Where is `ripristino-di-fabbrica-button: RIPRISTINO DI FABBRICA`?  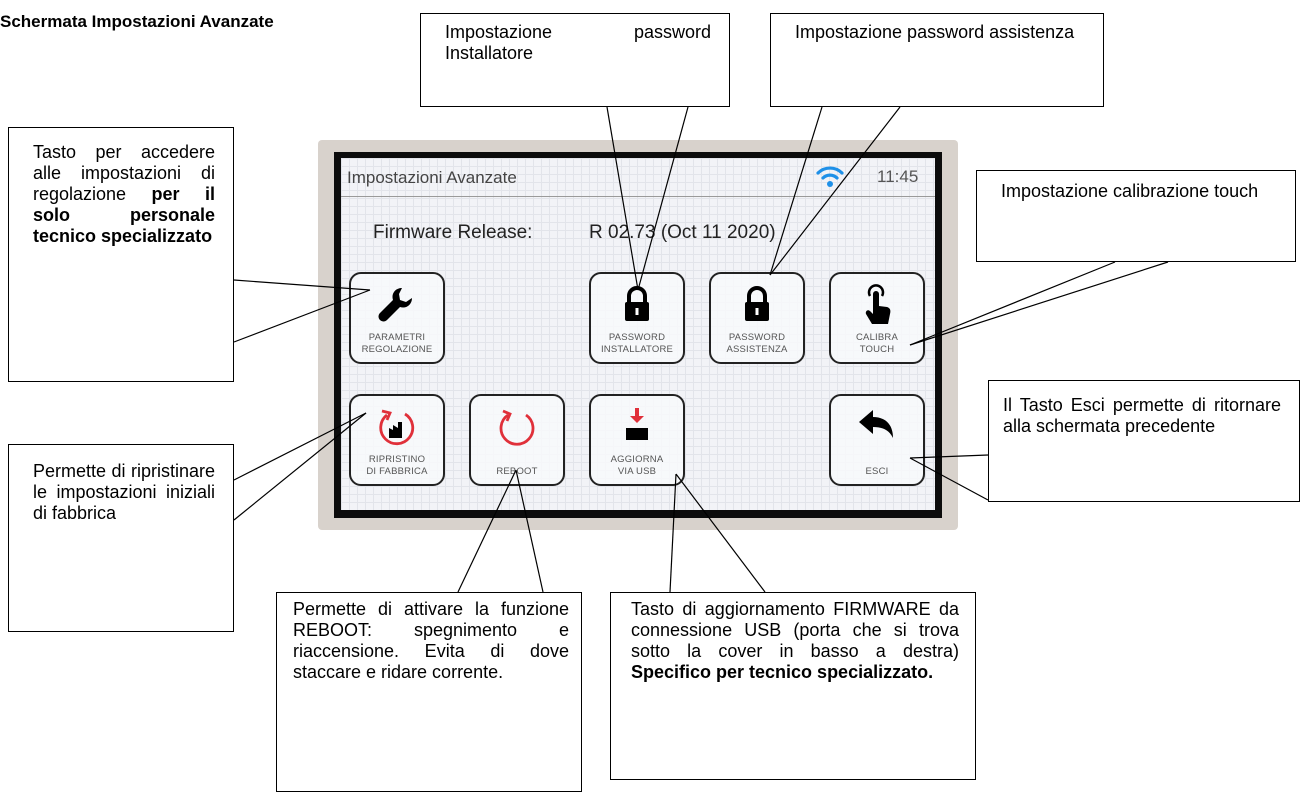
ripristino-di-fabbrica-button: RIPRISTINO DI FABBRICA is located at coordinates (397, 440).